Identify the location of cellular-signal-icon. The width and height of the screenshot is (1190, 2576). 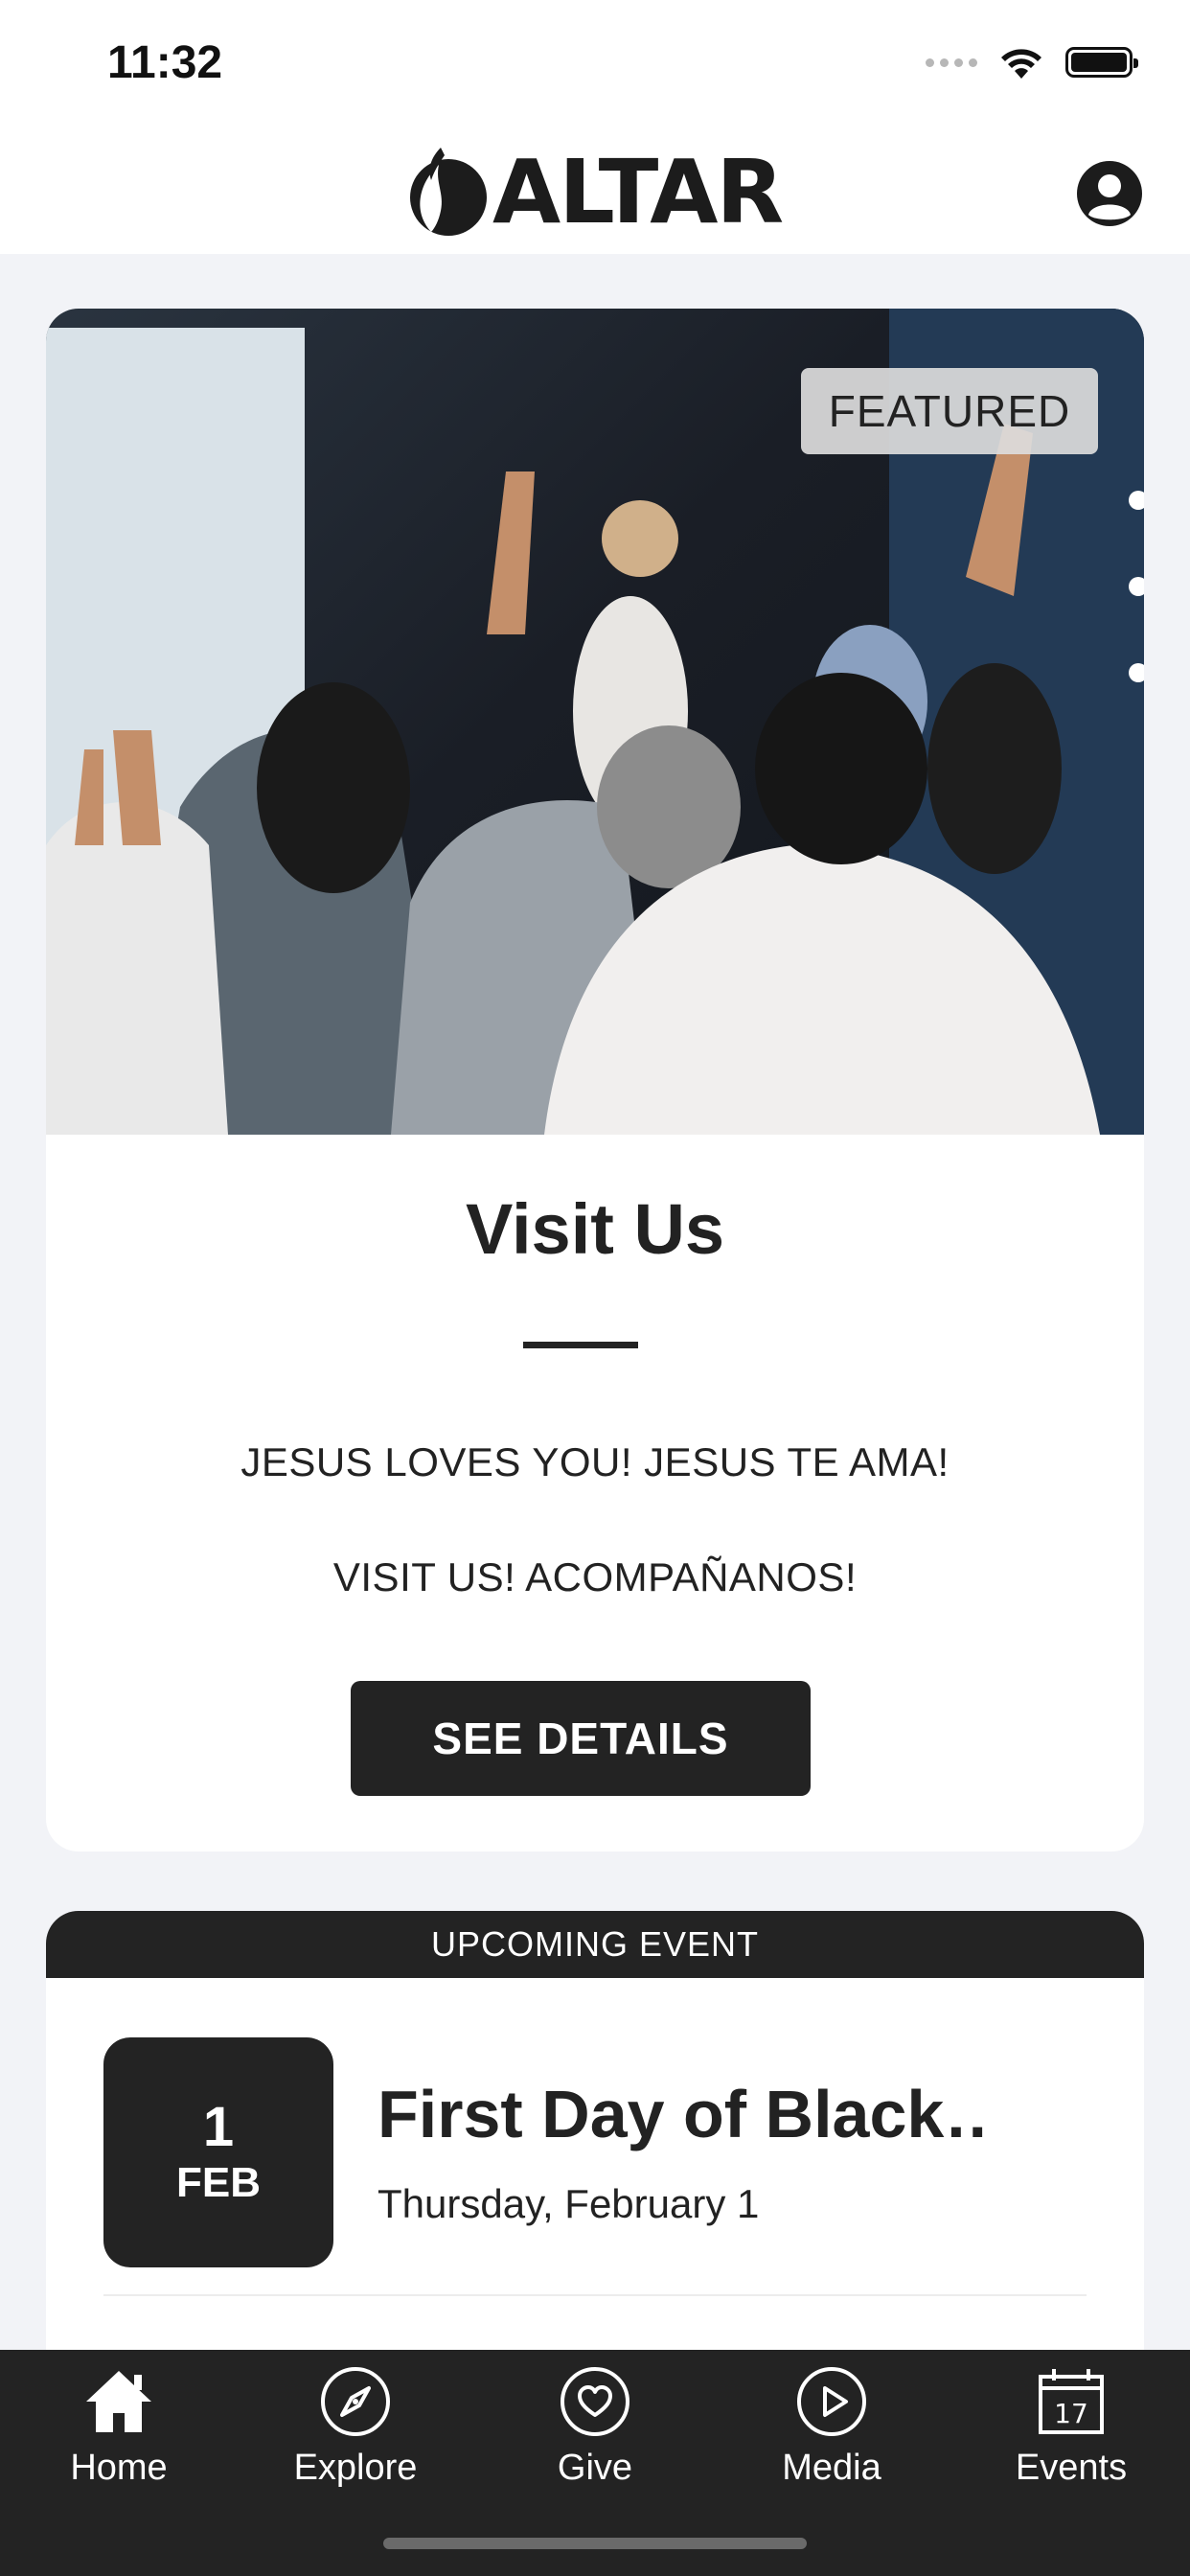
(952, 63).